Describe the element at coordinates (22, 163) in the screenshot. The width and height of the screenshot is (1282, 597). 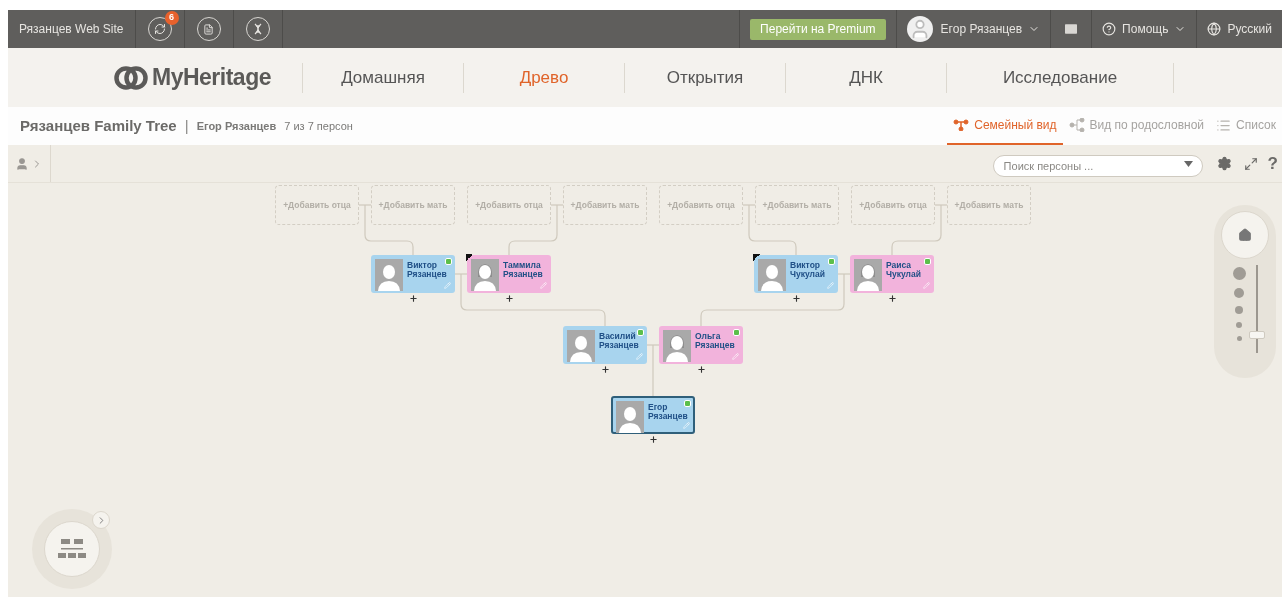
I see `person-icon` at that location.